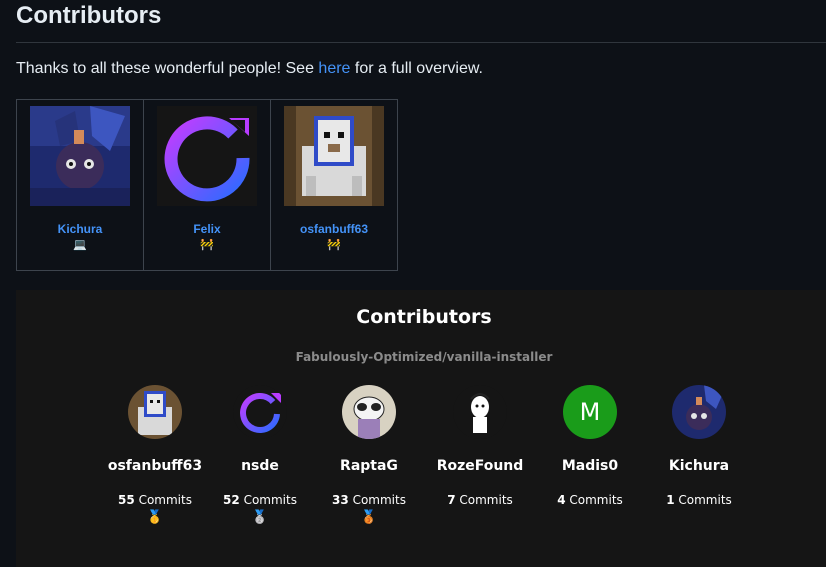 This screenshot has height=567, width=826. Describe the element at coordinates (421, 42) in the screenshot. I see `heading-divider` at that location.